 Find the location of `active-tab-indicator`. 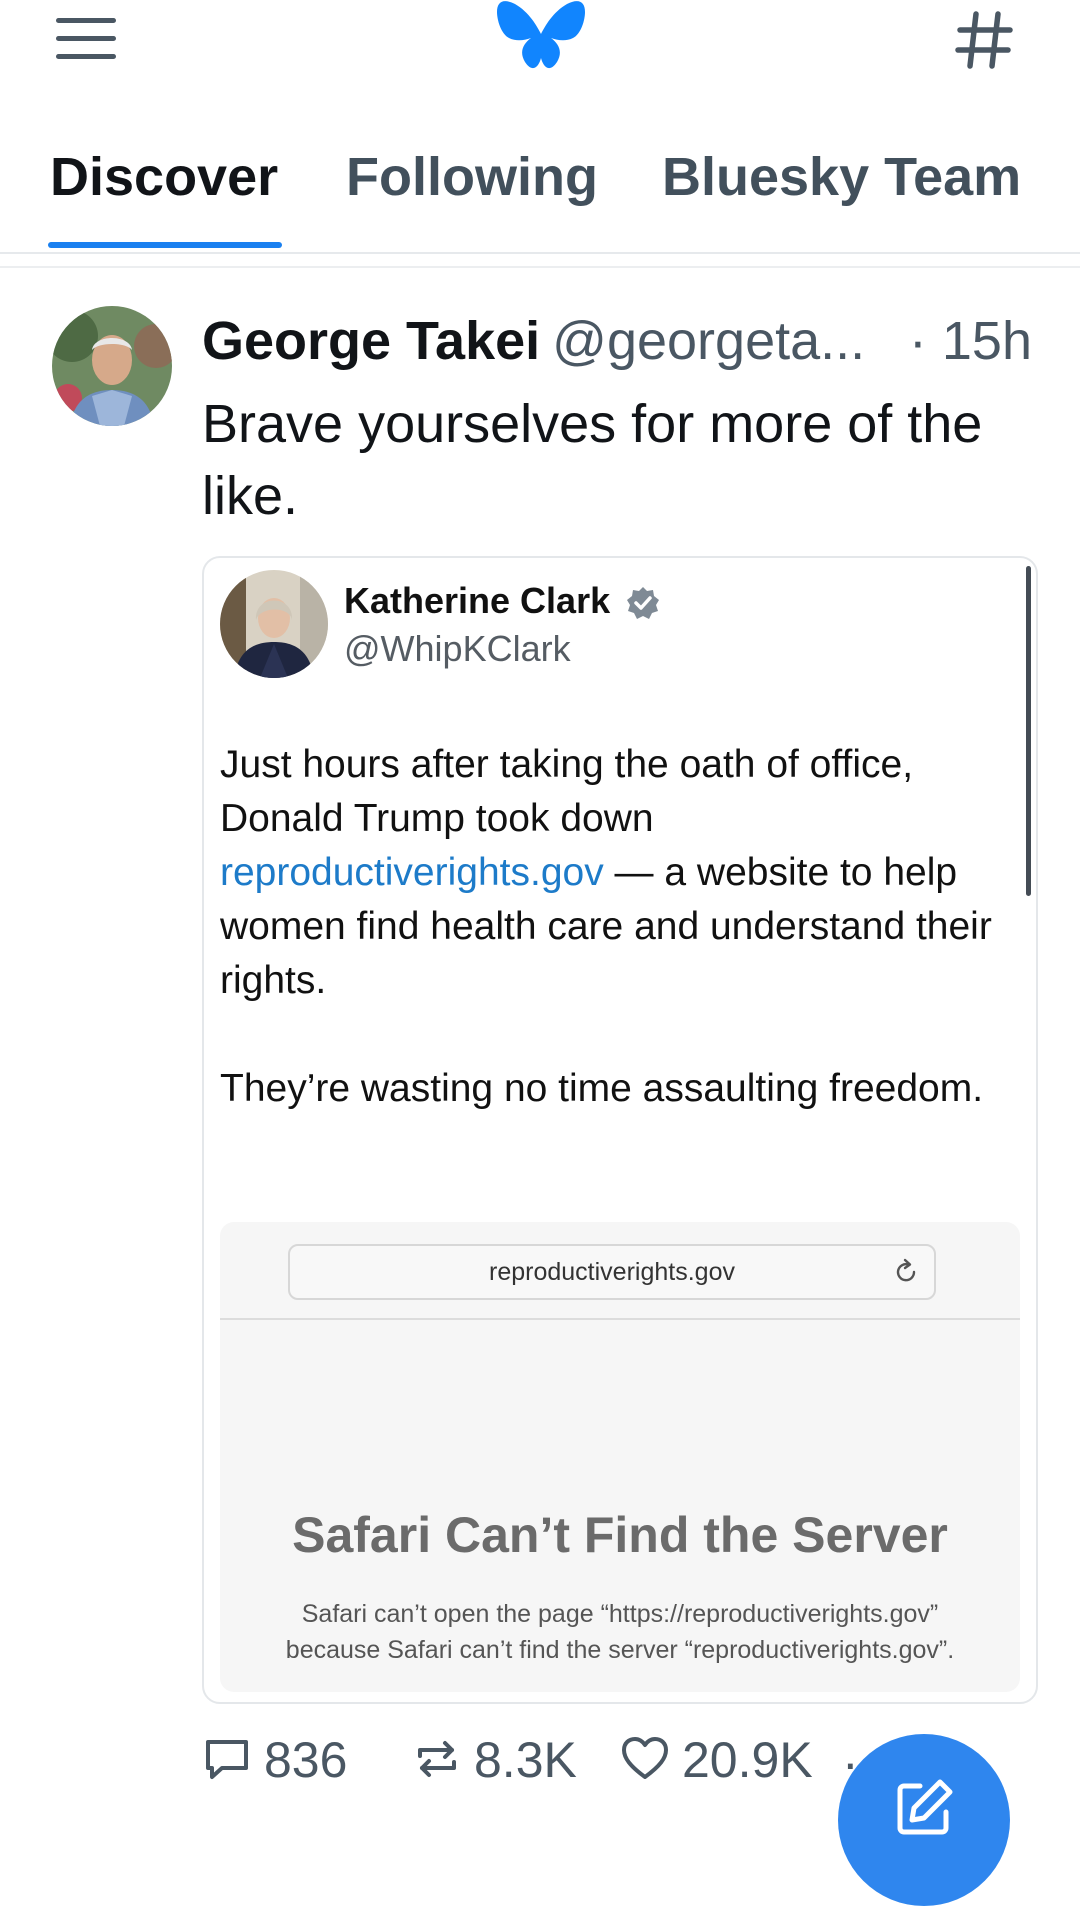

active-tab-indicator is located at coordinates (165, 245).